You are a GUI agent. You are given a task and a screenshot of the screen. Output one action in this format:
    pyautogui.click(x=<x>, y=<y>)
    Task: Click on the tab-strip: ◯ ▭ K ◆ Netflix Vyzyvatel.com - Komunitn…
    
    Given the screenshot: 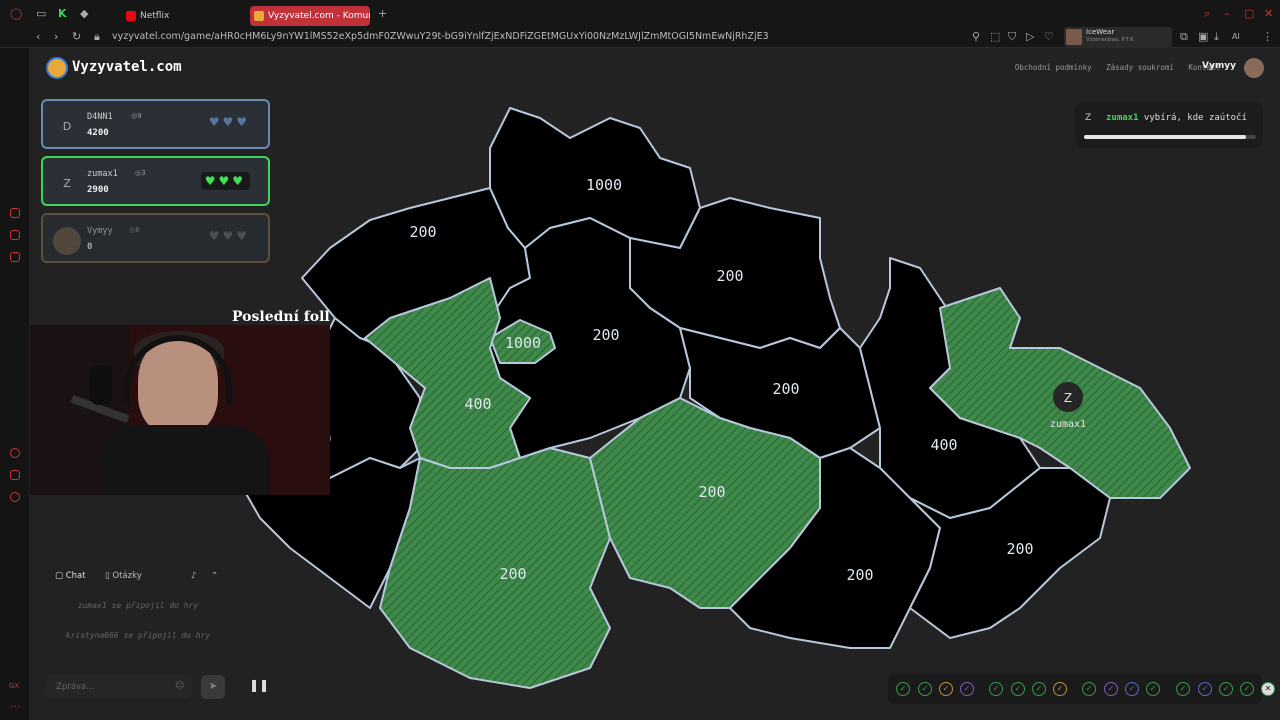 What is the action you would take?
    pyautogui.click(x=640, y=15)
    